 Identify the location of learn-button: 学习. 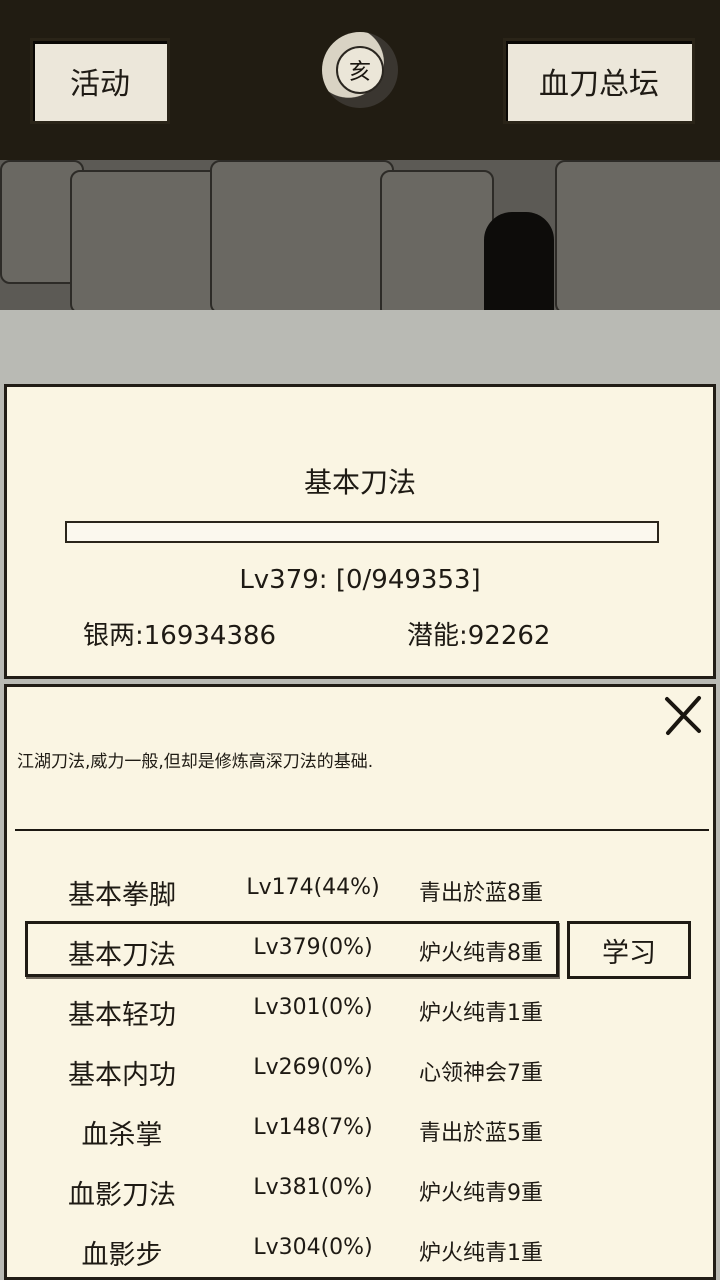
(629, 950).